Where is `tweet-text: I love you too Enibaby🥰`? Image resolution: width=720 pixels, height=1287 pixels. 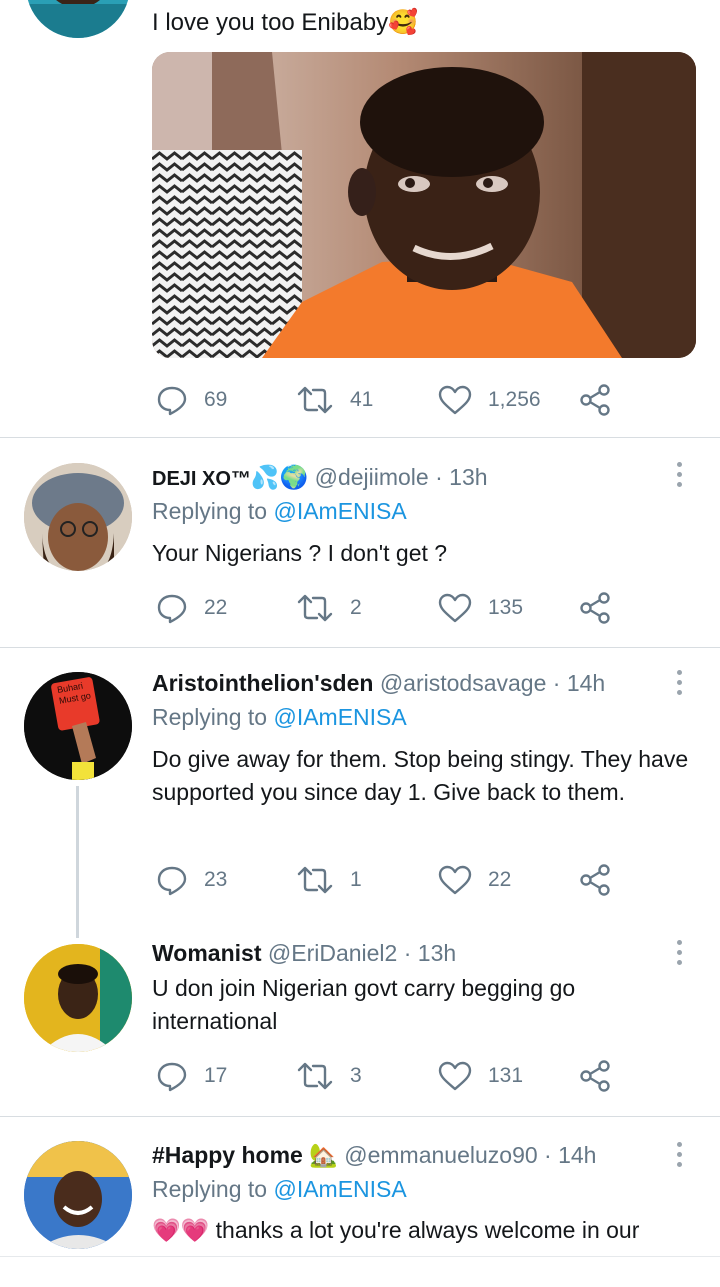 tweet-text: I love you too Enibaby🥰 is located at coordinates (285, 23).